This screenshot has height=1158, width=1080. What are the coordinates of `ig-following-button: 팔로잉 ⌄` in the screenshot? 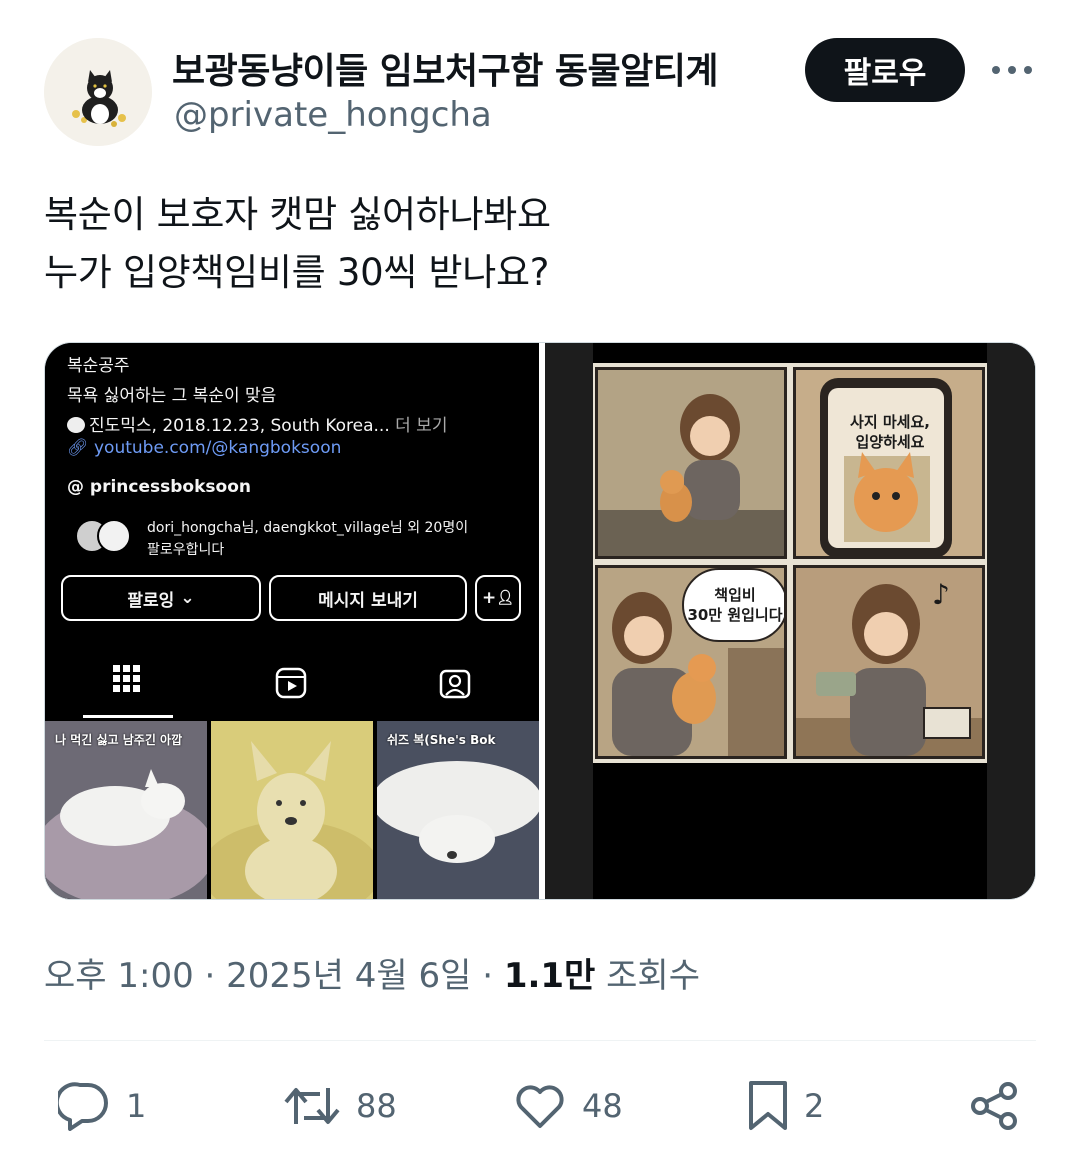 It's located at (161, 598).